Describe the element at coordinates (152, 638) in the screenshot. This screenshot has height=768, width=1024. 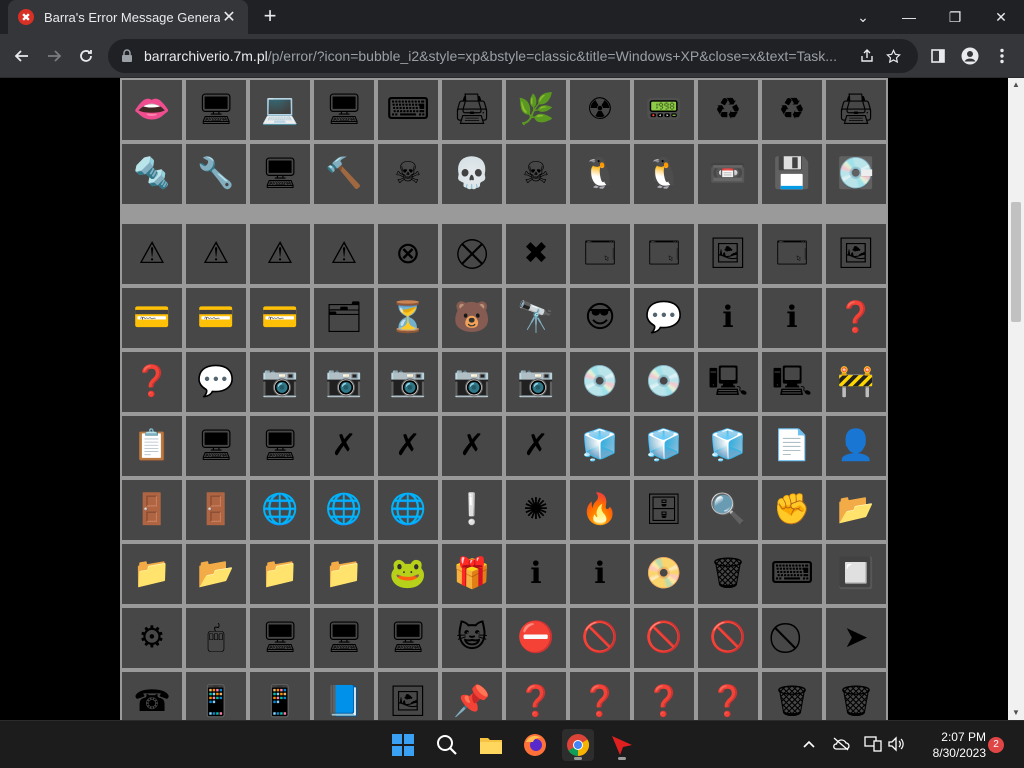
I see `icon-option: ⚙` at that location.